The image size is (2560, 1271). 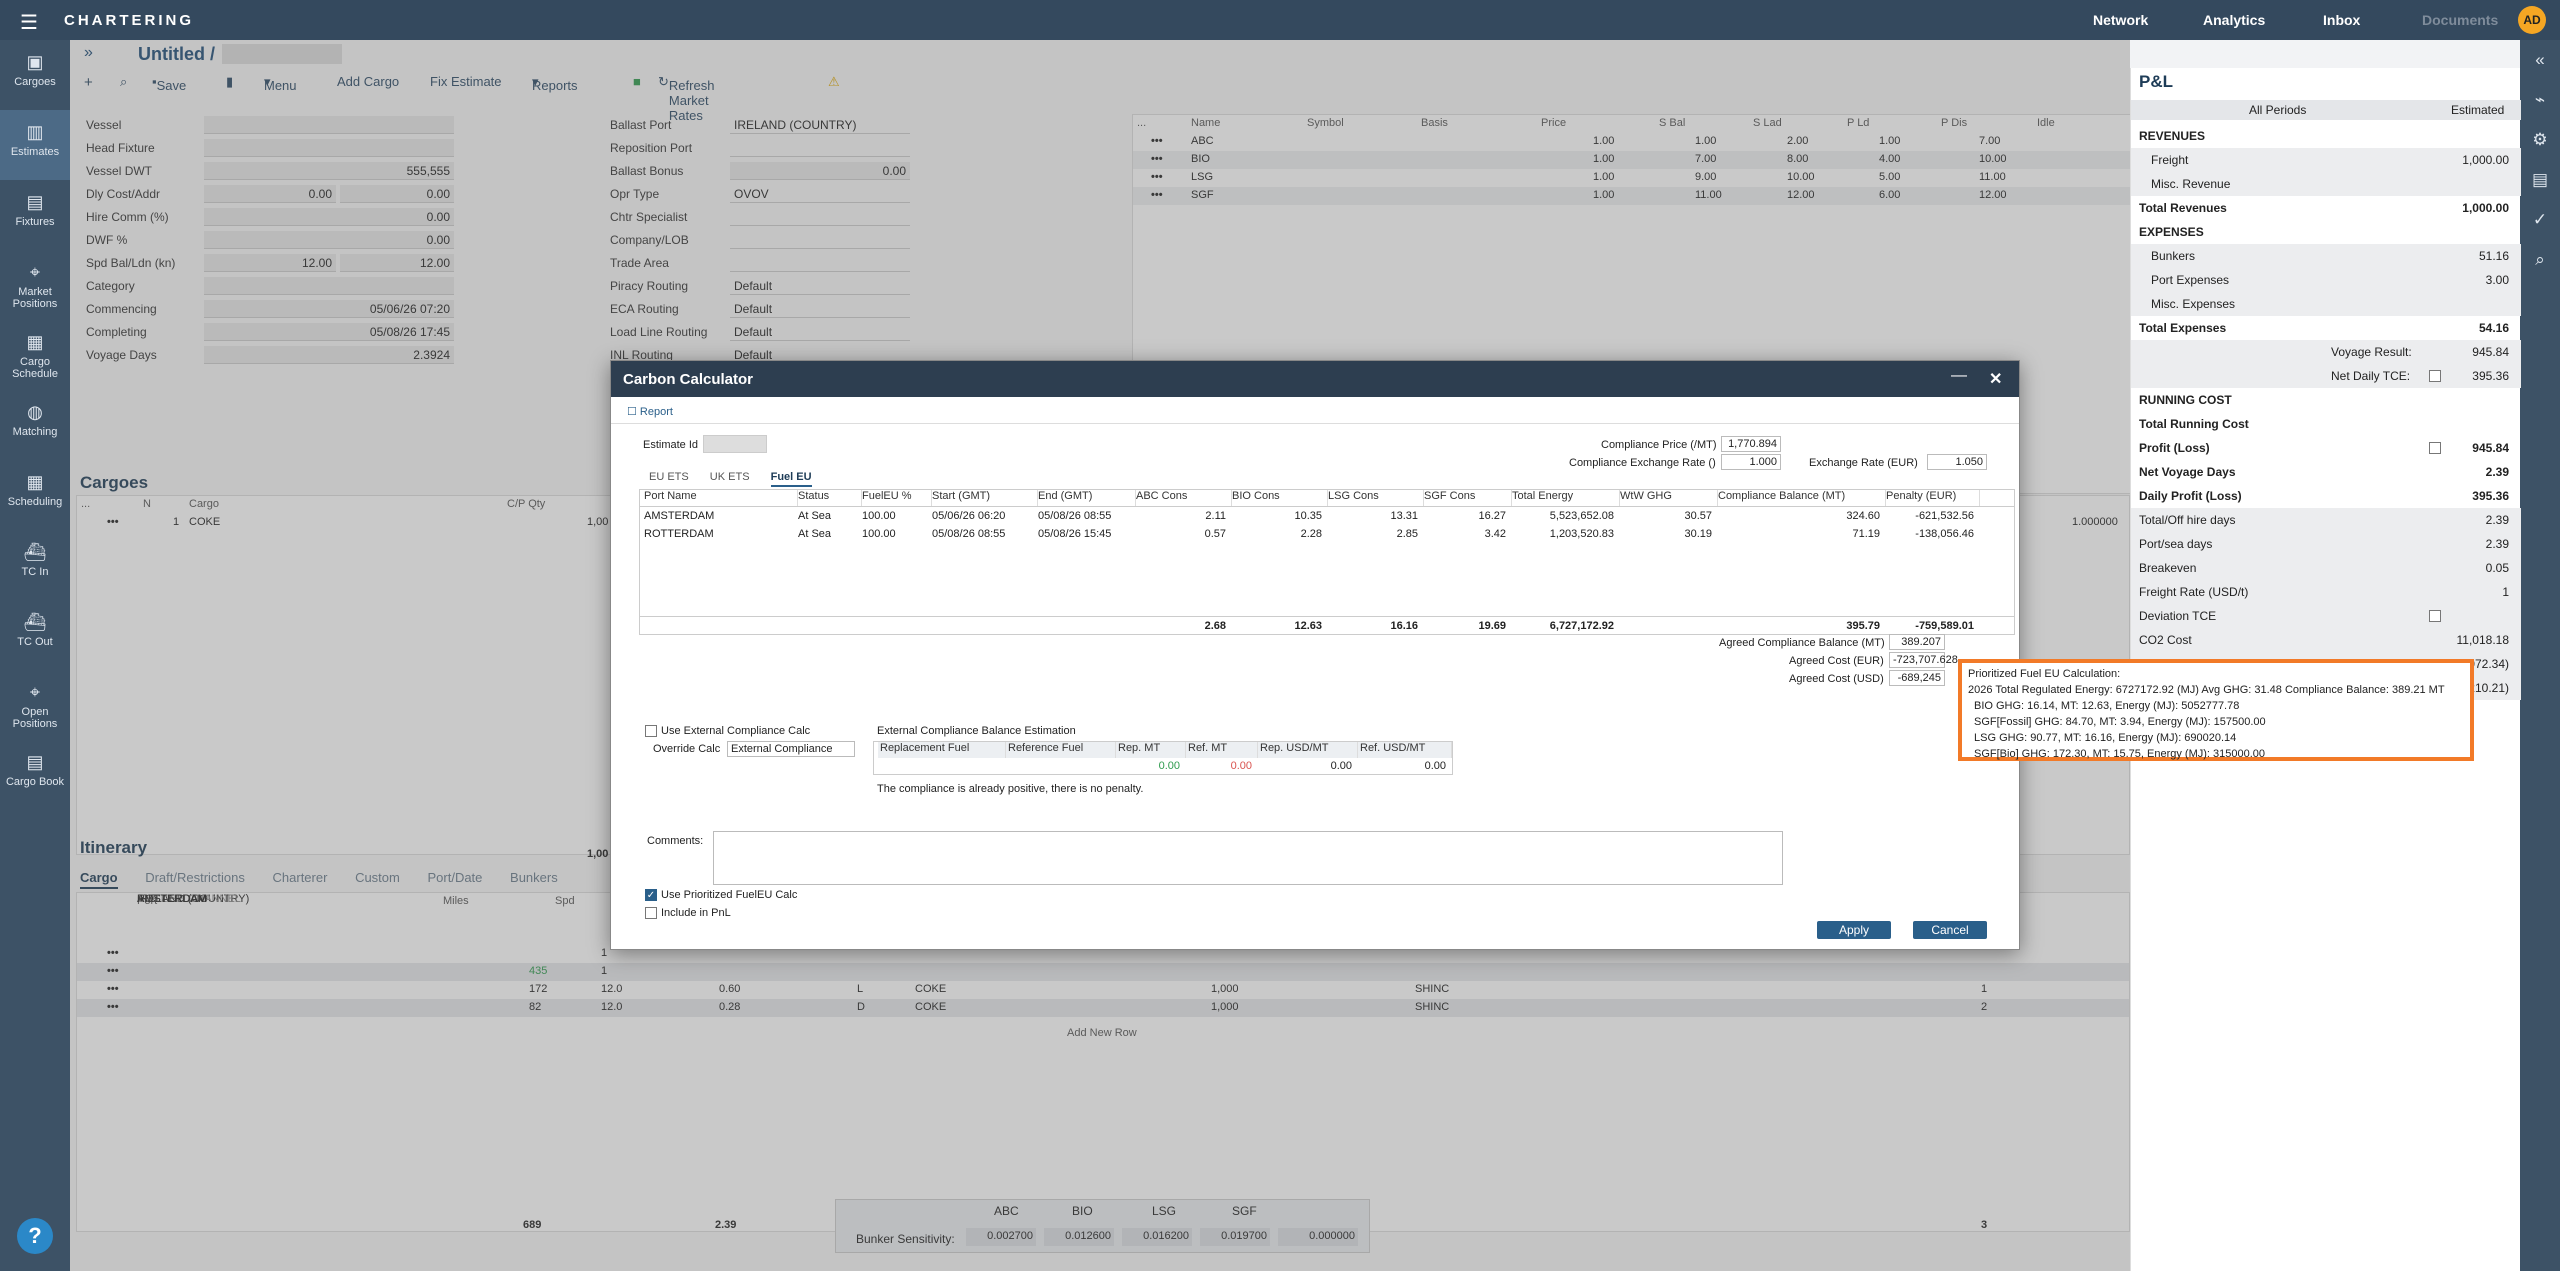 I want to click on nav-label: Estimates, so click(x=35, y=152).